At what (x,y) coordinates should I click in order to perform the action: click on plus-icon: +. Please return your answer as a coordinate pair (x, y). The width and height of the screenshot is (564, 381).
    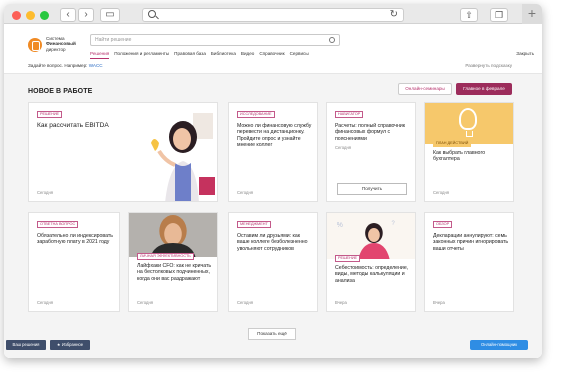
    Looking at the image, I should click on (532, 14).